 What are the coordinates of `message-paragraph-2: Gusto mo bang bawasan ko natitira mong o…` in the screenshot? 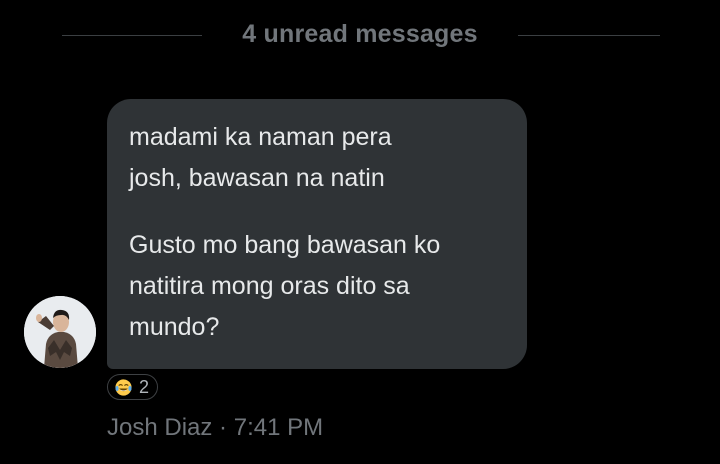 It's located at (285, 286).